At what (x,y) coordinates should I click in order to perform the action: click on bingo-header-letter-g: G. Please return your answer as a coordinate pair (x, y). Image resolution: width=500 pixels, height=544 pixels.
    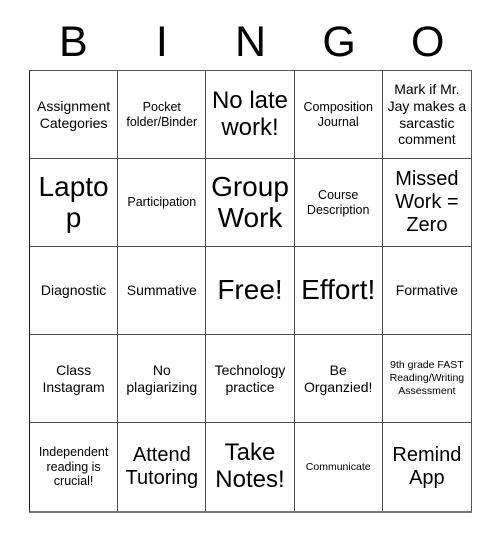
    Looking at the image, I should click on (339, 41).